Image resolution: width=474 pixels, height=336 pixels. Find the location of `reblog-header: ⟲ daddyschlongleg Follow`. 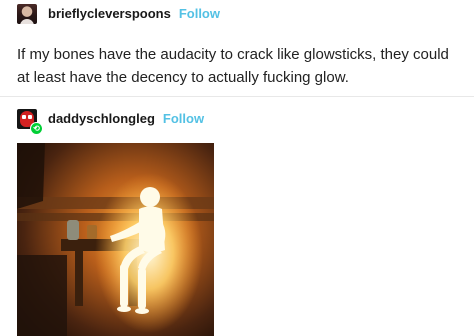

reblog-header: ⟲ daddyschlongleg Follow is located at coordinates (110, 121).